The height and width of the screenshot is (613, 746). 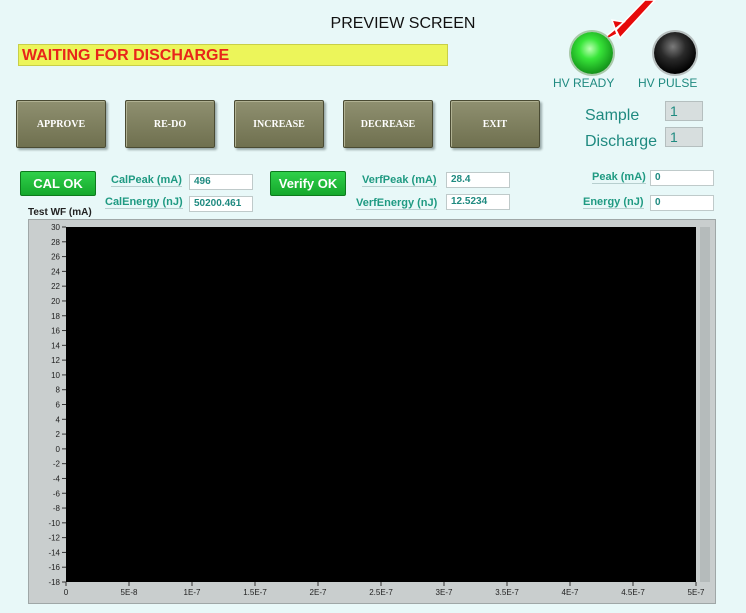 What do you see at coordinates (221, 204) in the screenshot?
I see `cal-energy-value: 50200.461` at bounding box center [221, 204].